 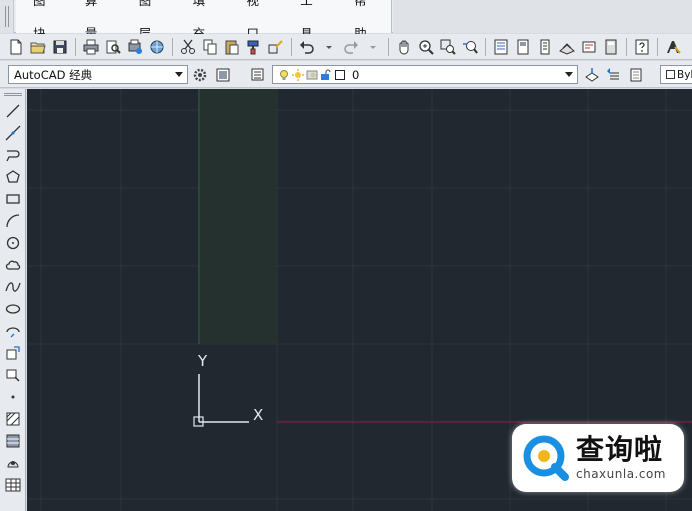 I want to click on zoom-window-button, so click(x=448, y=47).